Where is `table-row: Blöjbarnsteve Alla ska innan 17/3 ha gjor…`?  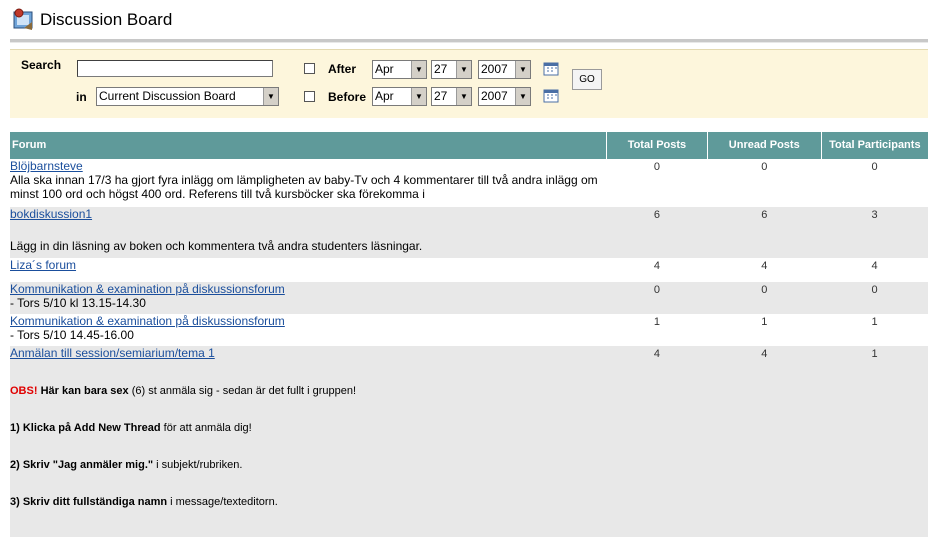 table-row: Blöjbarnsteve Alla ska innan 17/3 ha gjor… is located at coordinates (469, 183).